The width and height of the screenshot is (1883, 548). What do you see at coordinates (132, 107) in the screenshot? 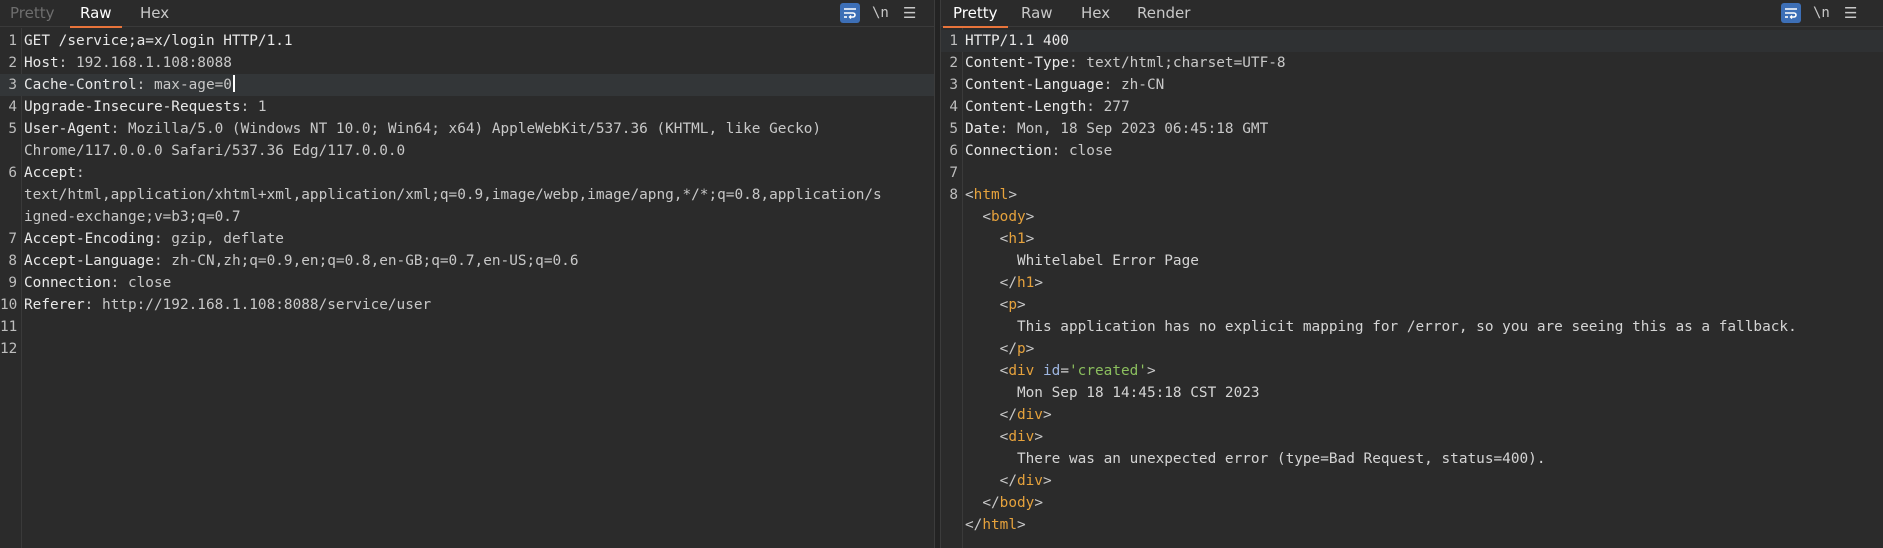
I see `header-name: Upgrade-Insecure-Requests` at bounding box center [132, 107].